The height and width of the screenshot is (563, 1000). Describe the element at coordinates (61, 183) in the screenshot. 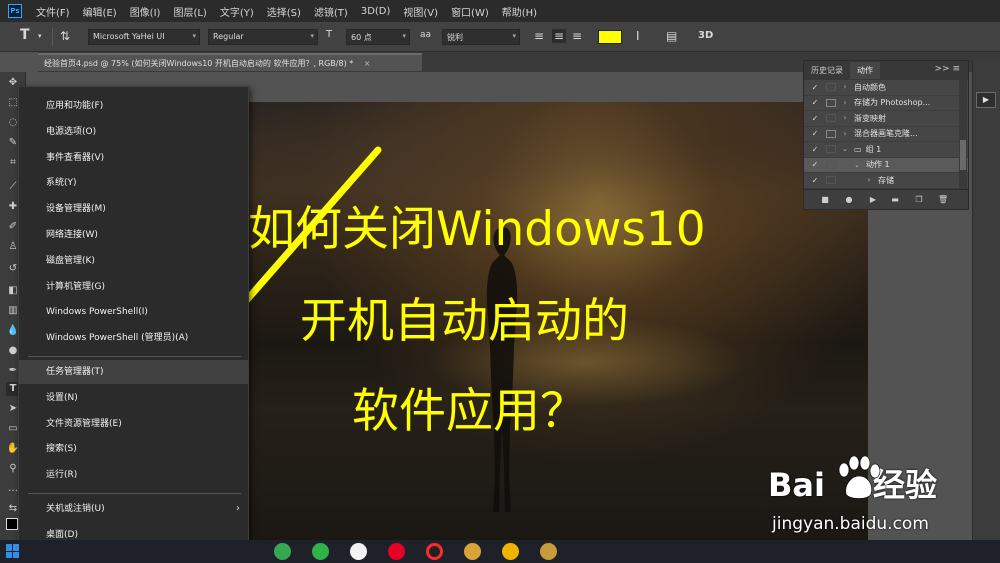

I see `menu-item-label: 系统(Y)` at that location.